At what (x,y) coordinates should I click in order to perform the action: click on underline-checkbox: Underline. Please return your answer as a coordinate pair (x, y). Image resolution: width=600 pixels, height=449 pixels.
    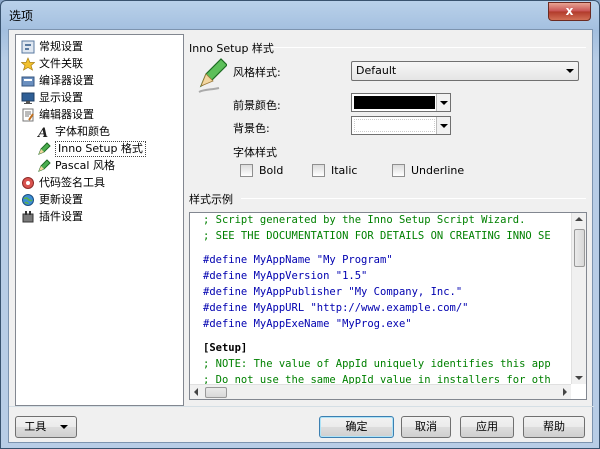
    Looking at the image, I should click on (428, 170).